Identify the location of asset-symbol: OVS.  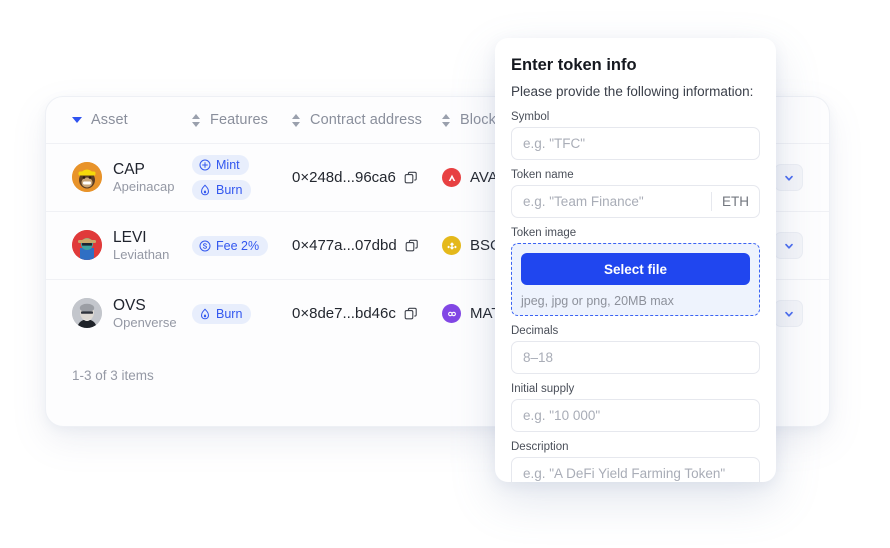
(129, 305).